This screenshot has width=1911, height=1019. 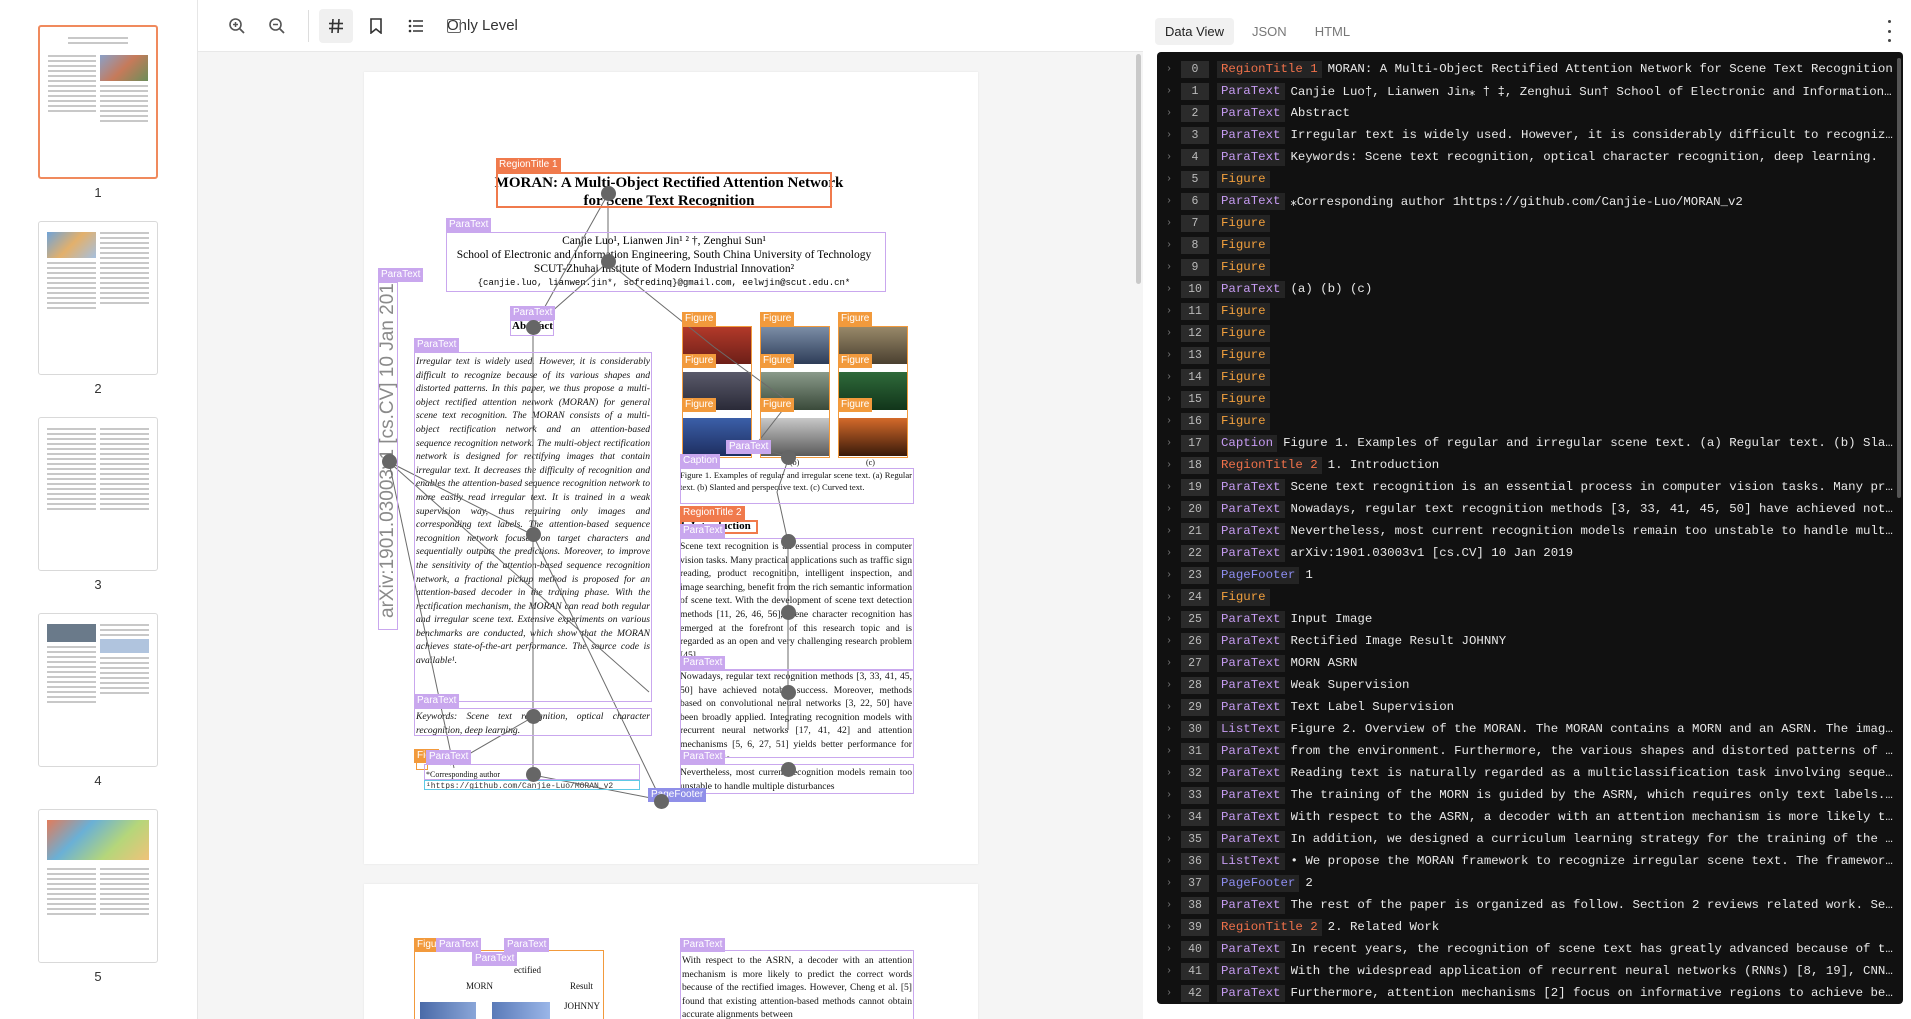 I want to click on region-row: › 7 Figure, so click(x=1525, y=223).